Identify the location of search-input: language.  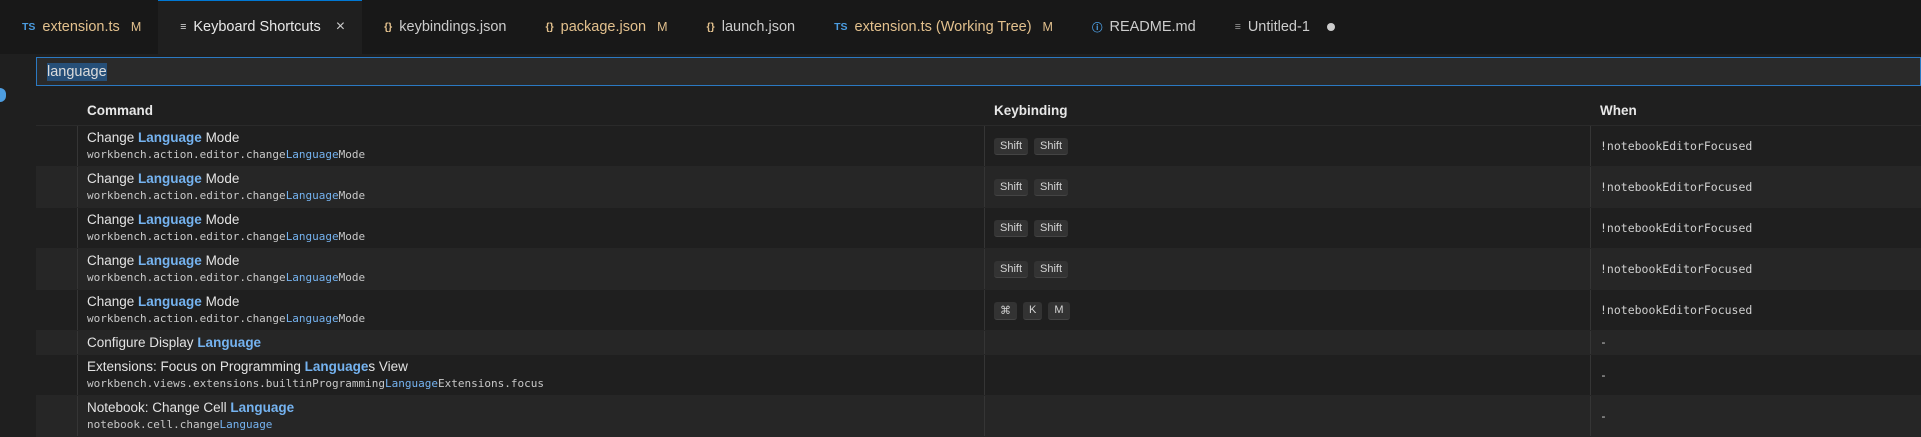
(978, 71).